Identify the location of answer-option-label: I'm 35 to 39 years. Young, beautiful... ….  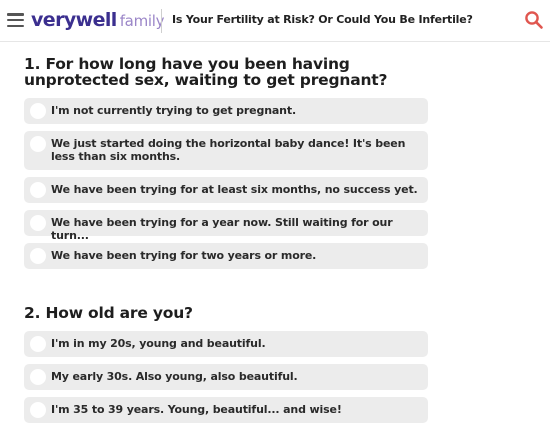
(196, 409).